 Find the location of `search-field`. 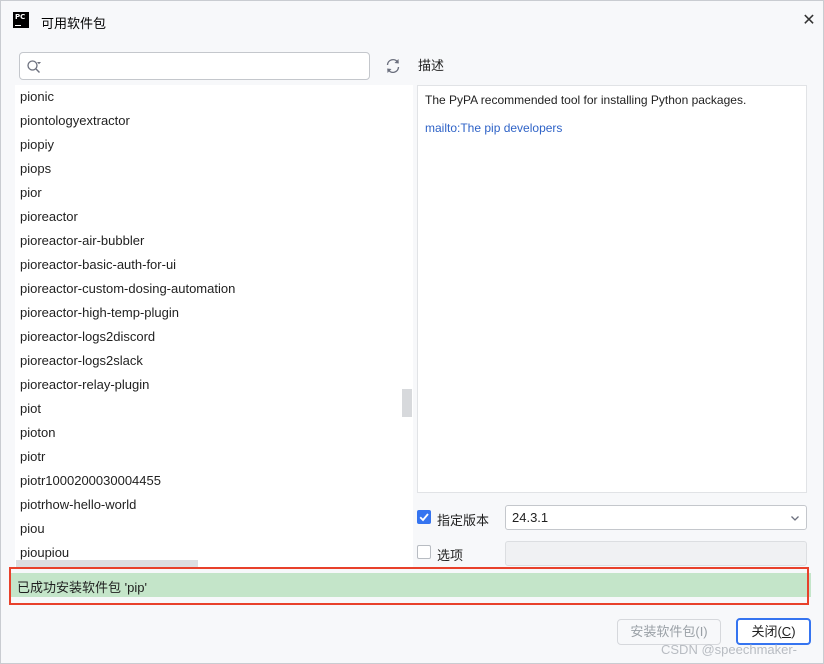

search-field is located at coordinates (194, 66).